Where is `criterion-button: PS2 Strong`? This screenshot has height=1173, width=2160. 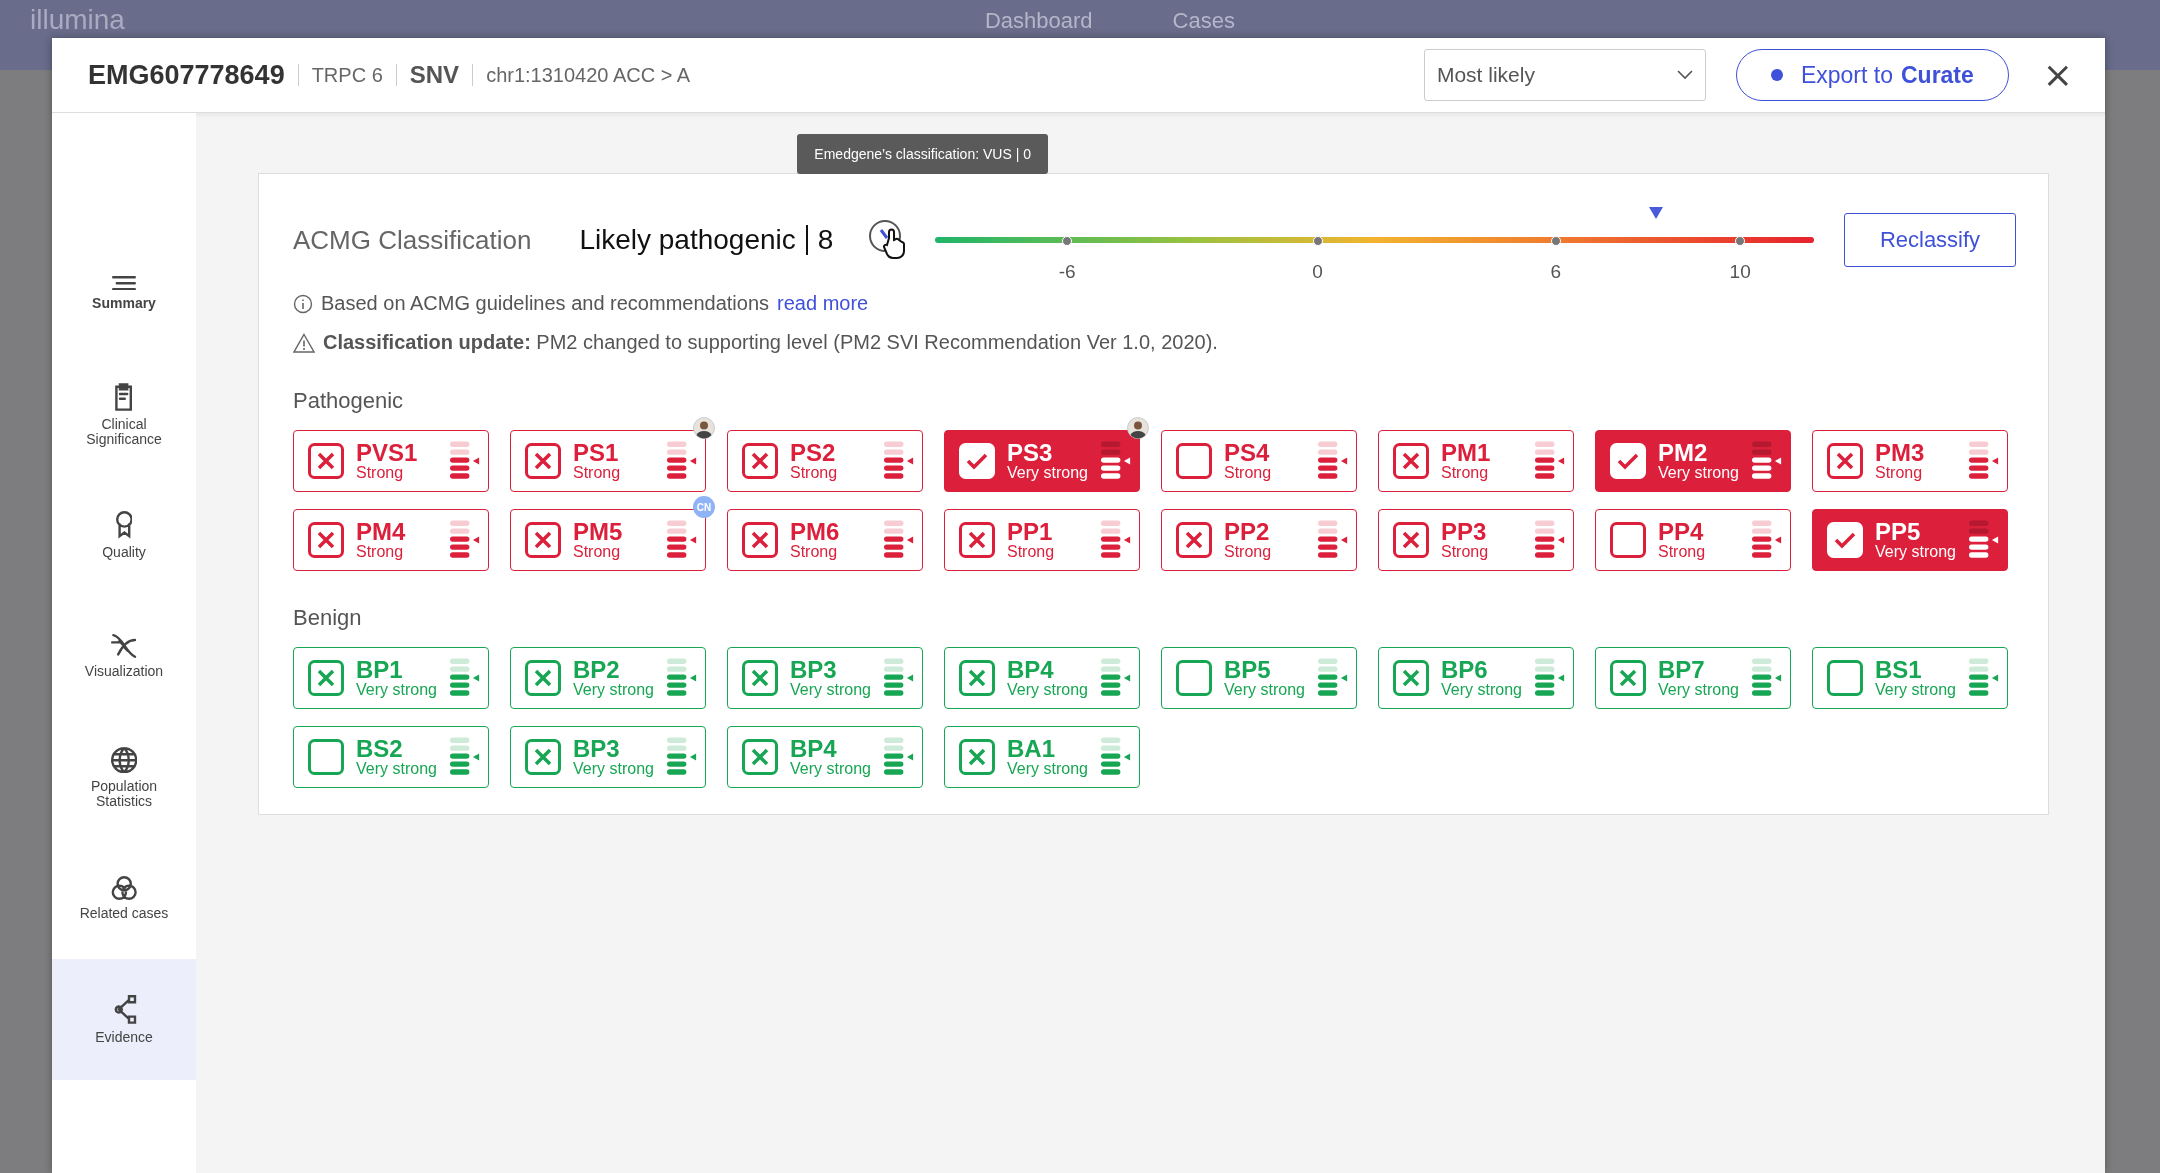
criterion-button: PS2 Strong is located at coordinates (825, 461).